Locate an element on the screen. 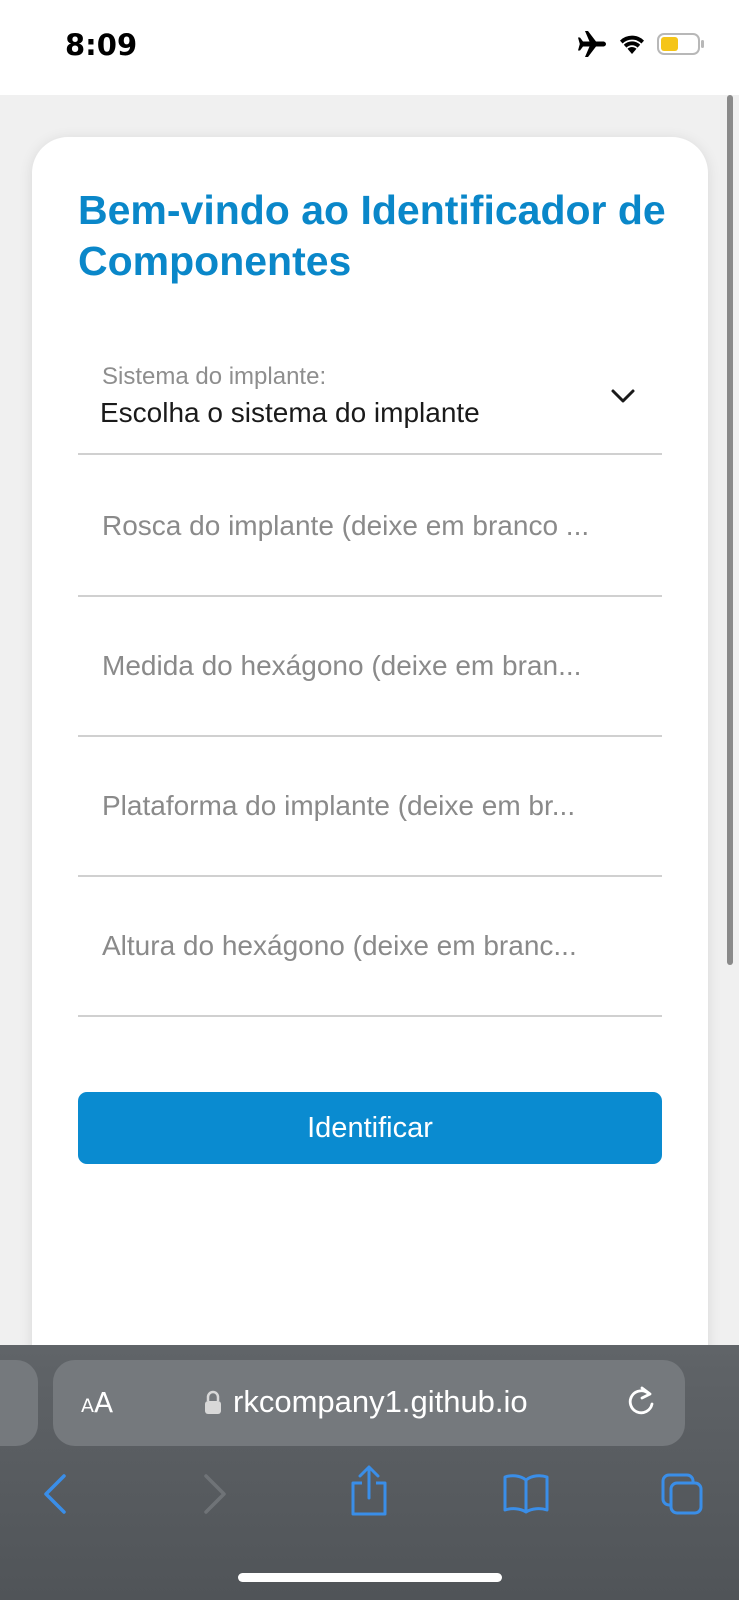 This screenshot has height=1600, width=739. back-icon is located at coordinates (55, 1496).